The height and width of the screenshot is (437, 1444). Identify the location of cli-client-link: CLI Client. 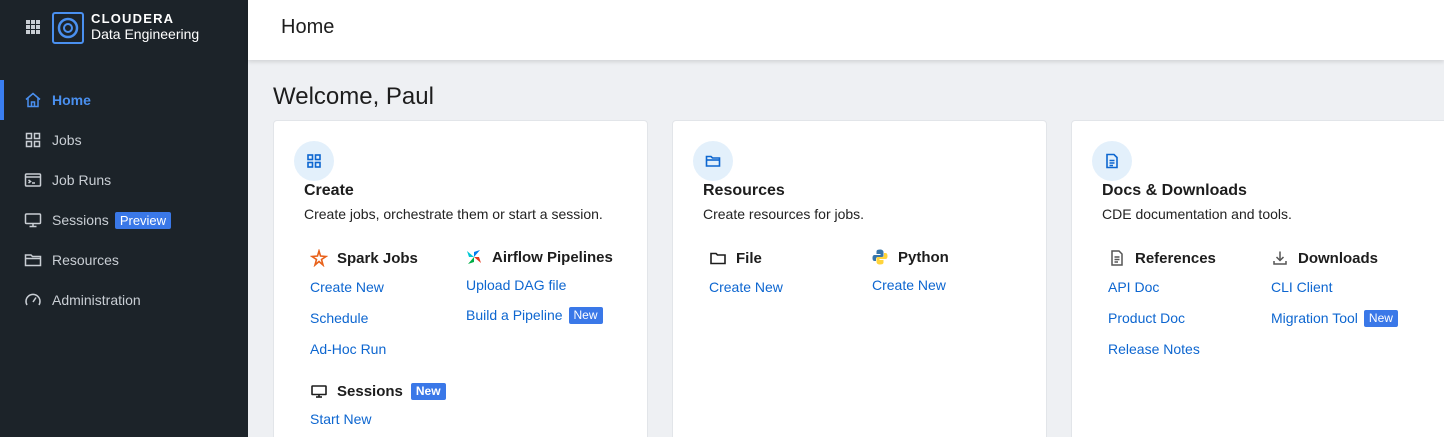
(1301, 287).